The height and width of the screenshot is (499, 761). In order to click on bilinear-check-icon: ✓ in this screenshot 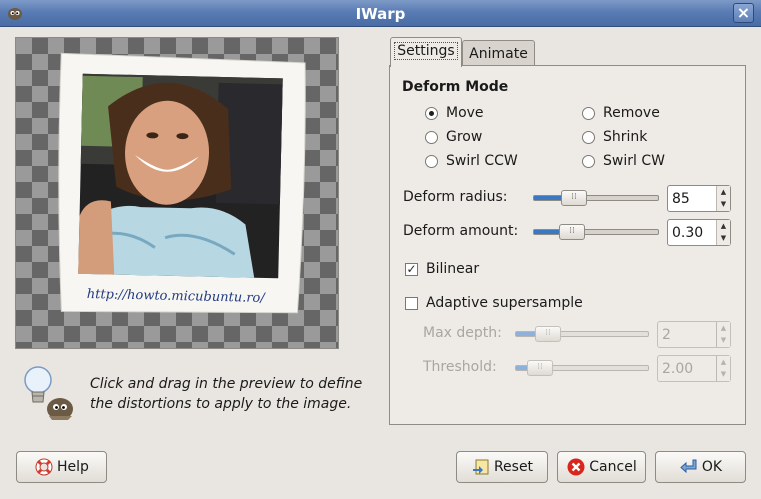, I will do `click(411, 268)`.